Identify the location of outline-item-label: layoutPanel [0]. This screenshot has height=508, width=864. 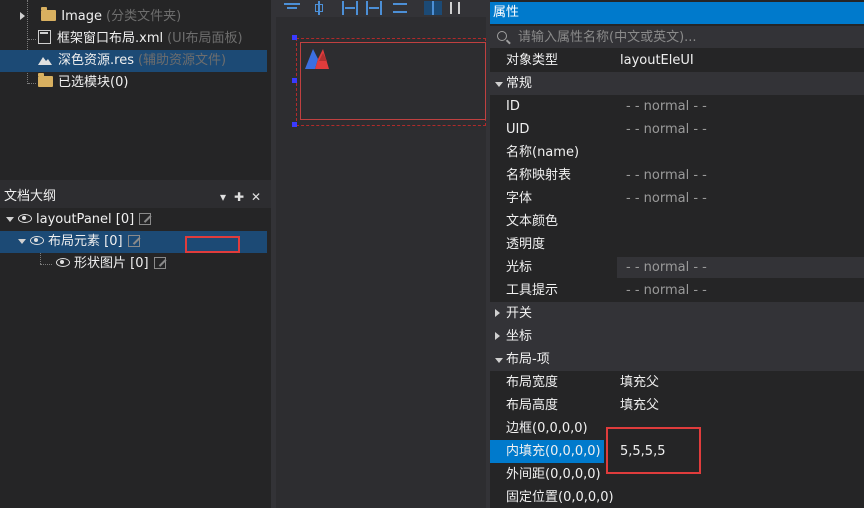
(85, 219).